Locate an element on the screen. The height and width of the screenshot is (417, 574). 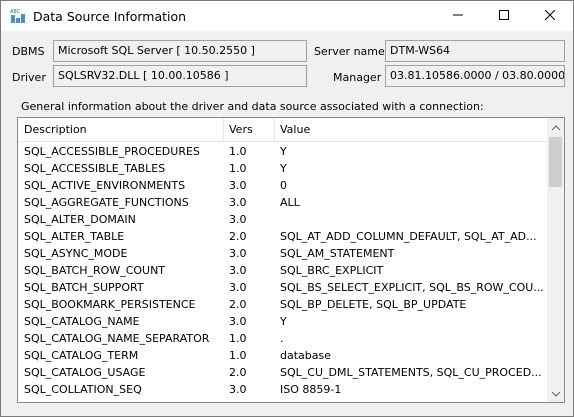
window-title: Data Source Information is located at coordinates (110, 16).